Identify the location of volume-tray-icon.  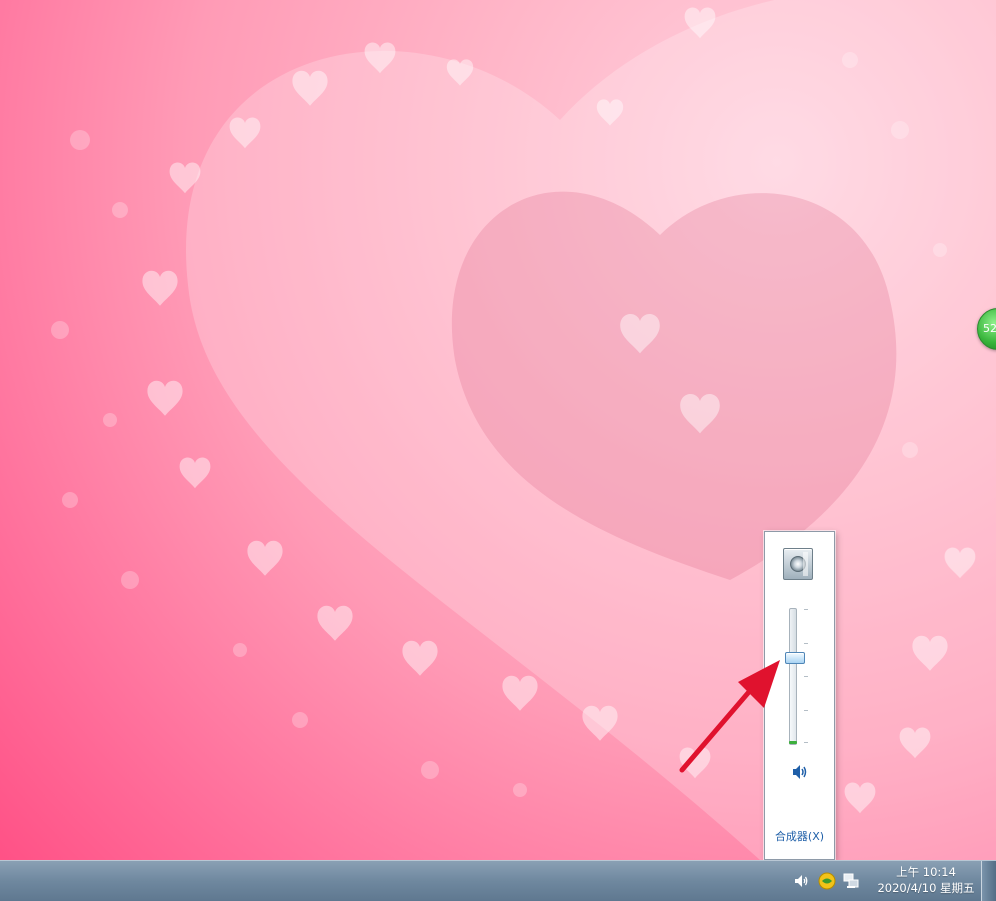
(801, 881).